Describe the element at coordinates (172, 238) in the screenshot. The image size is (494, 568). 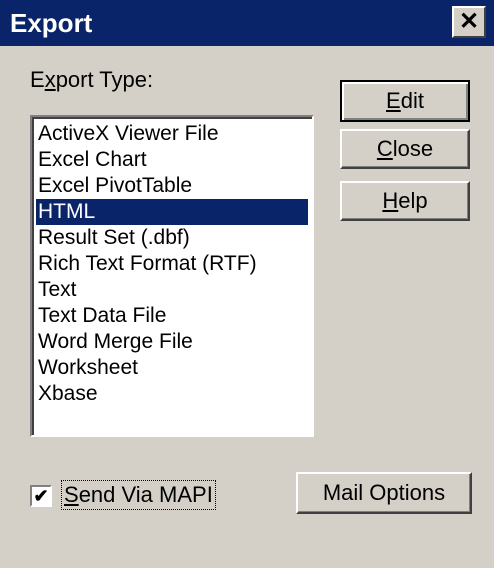
I see `list-item-result-set-dbf: Result Set (.dbf)` at that location.